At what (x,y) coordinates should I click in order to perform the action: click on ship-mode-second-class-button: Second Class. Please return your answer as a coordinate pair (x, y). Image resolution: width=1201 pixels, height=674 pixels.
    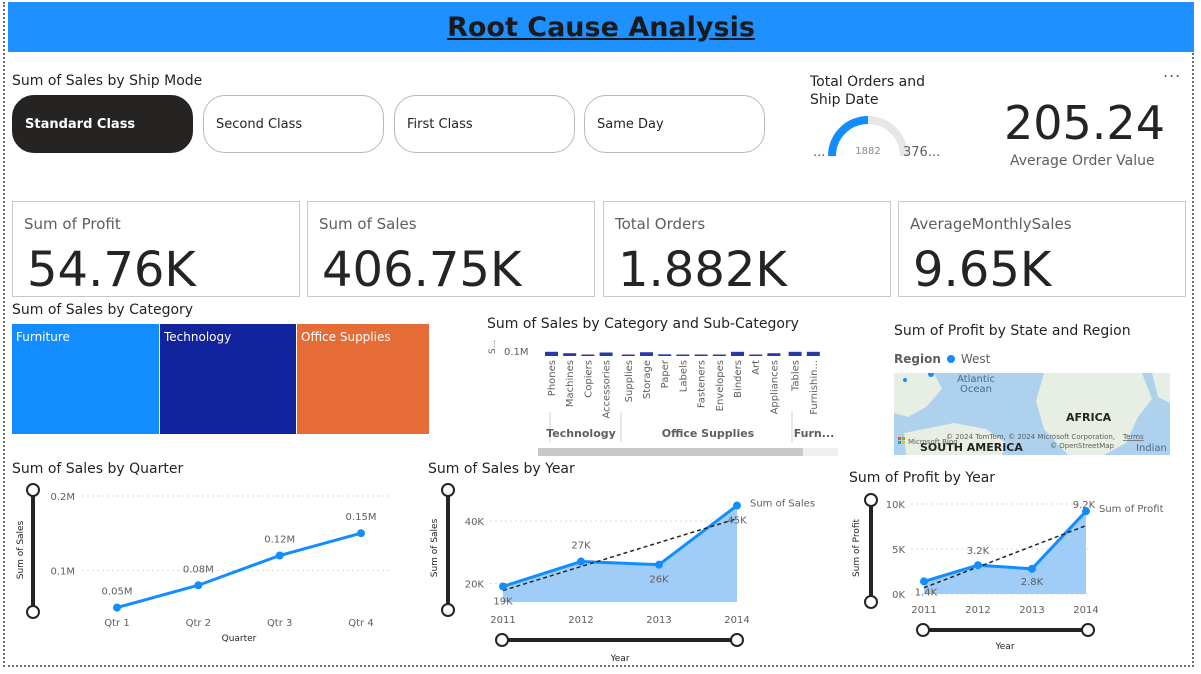
    Looking at the image, I should click on (293, 124).